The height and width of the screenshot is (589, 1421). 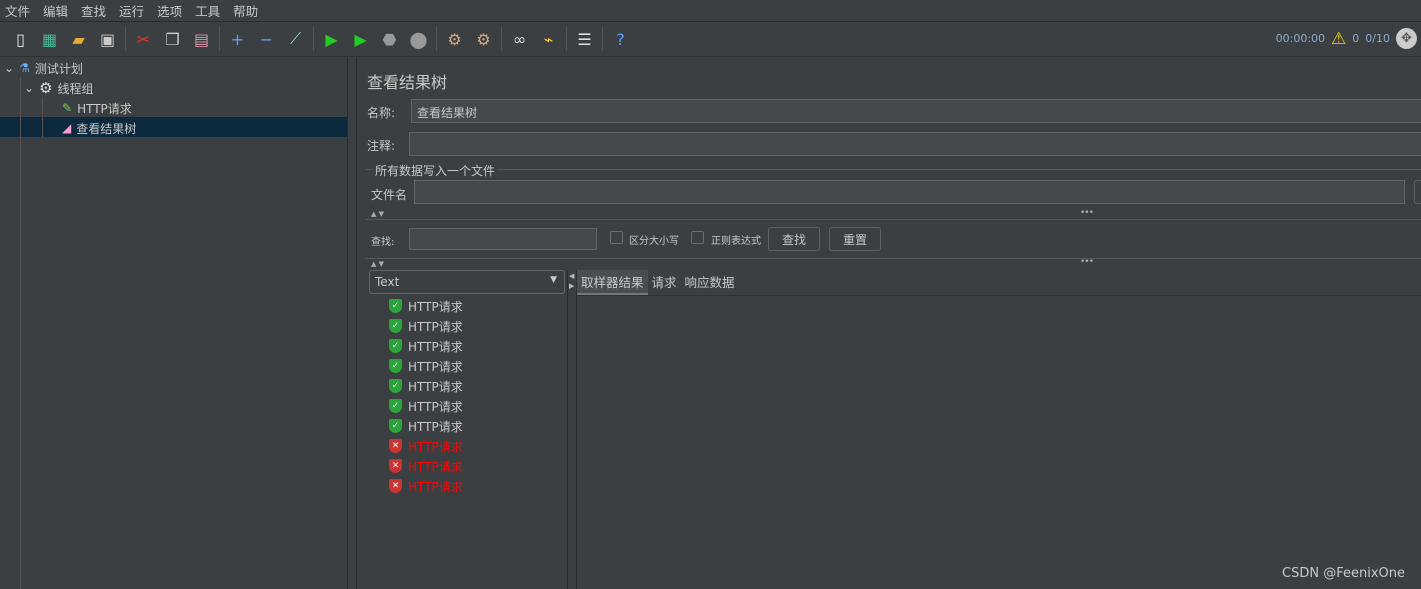 I want to click on clear-all-icon: ⚙, so click(x=484, y=39).